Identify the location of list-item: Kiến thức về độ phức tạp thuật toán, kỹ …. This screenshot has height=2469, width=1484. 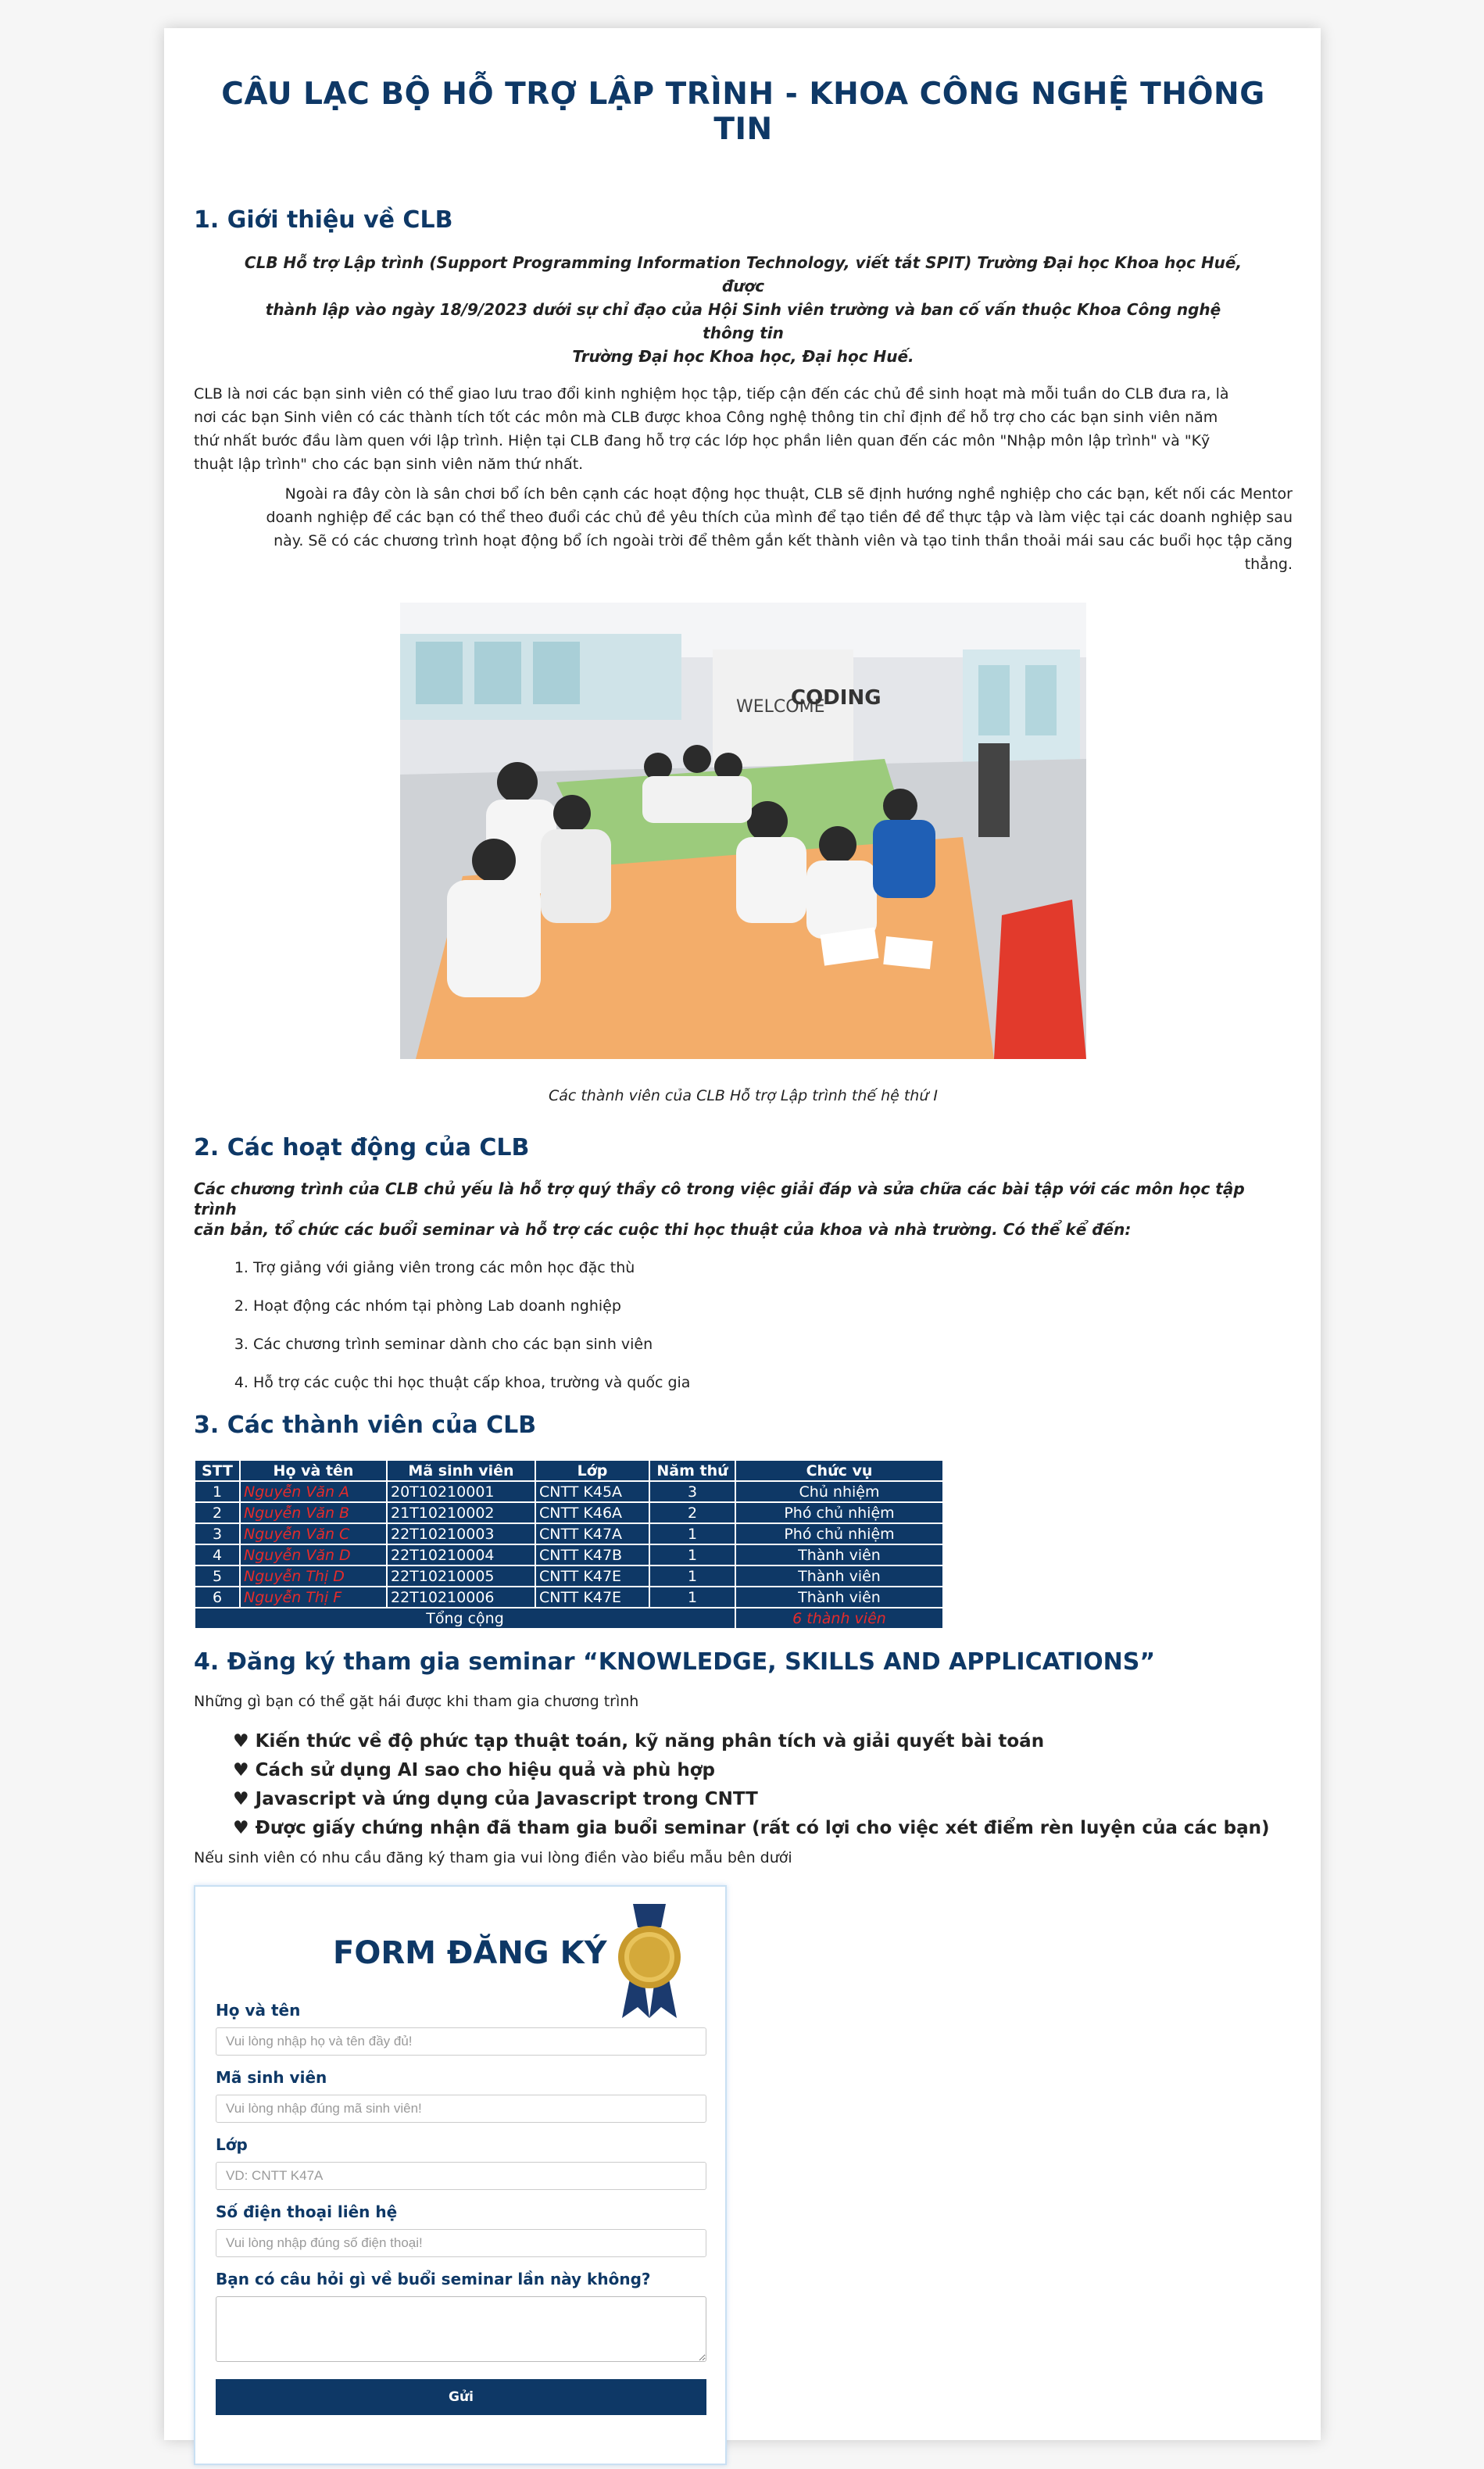
(763, 1741).